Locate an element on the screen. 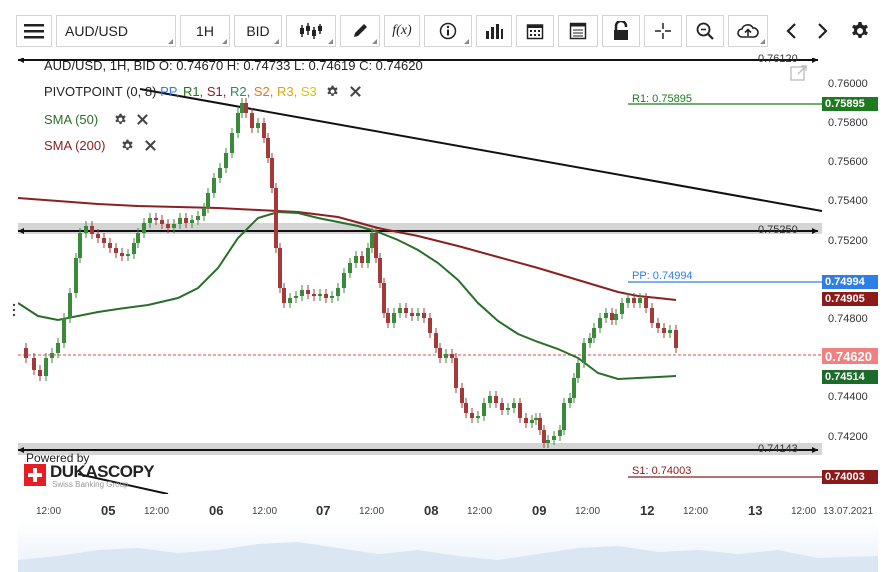 The width and height of the screenshot is (887, 572). template-button is located at coordinates (578, 31).